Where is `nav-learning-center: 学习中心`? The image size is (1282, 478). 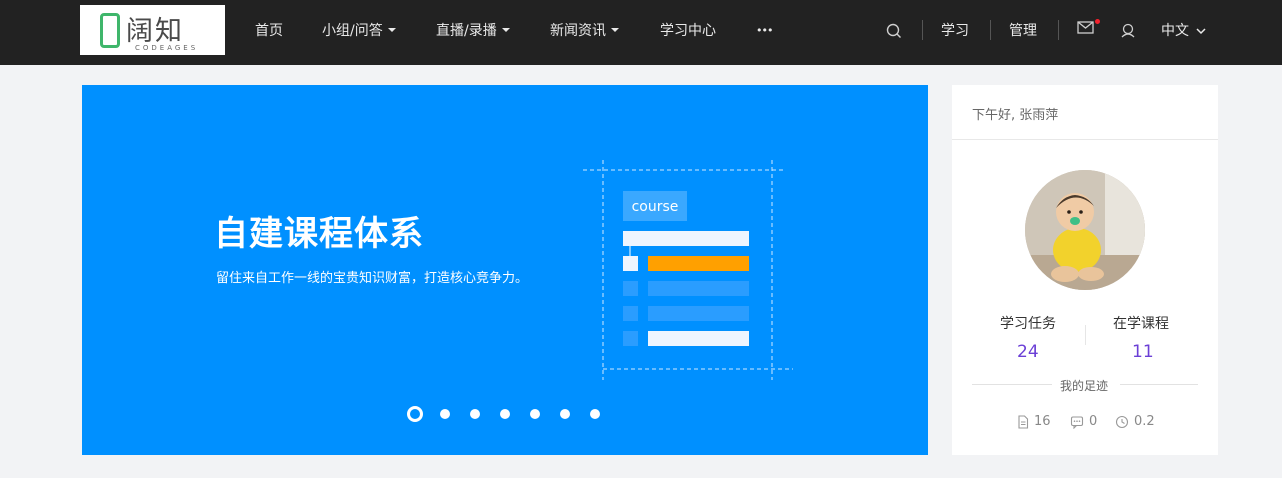 nav-learning-center: 学习中心 is located at coordinates (688, 32).